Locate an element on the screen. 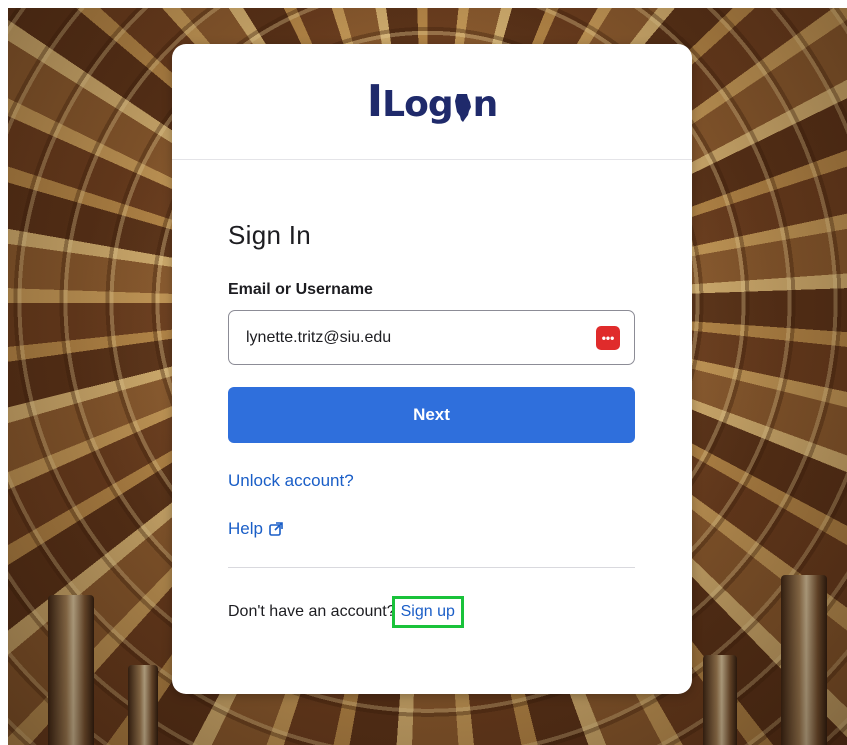 This screenshot has height=745, width=847. help-link: Help is located at coordinates (245, 529).